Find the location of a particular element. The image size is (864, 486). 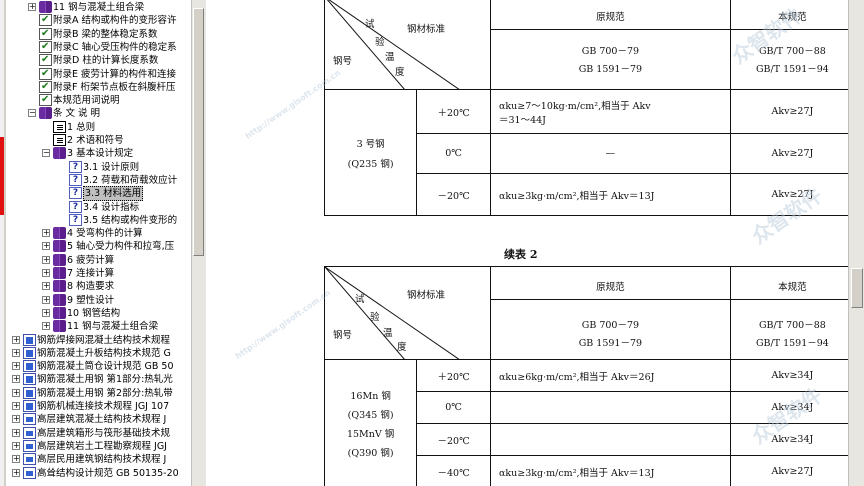

header-steel-std: 钢材标准 is located at coordinates (426, 295).